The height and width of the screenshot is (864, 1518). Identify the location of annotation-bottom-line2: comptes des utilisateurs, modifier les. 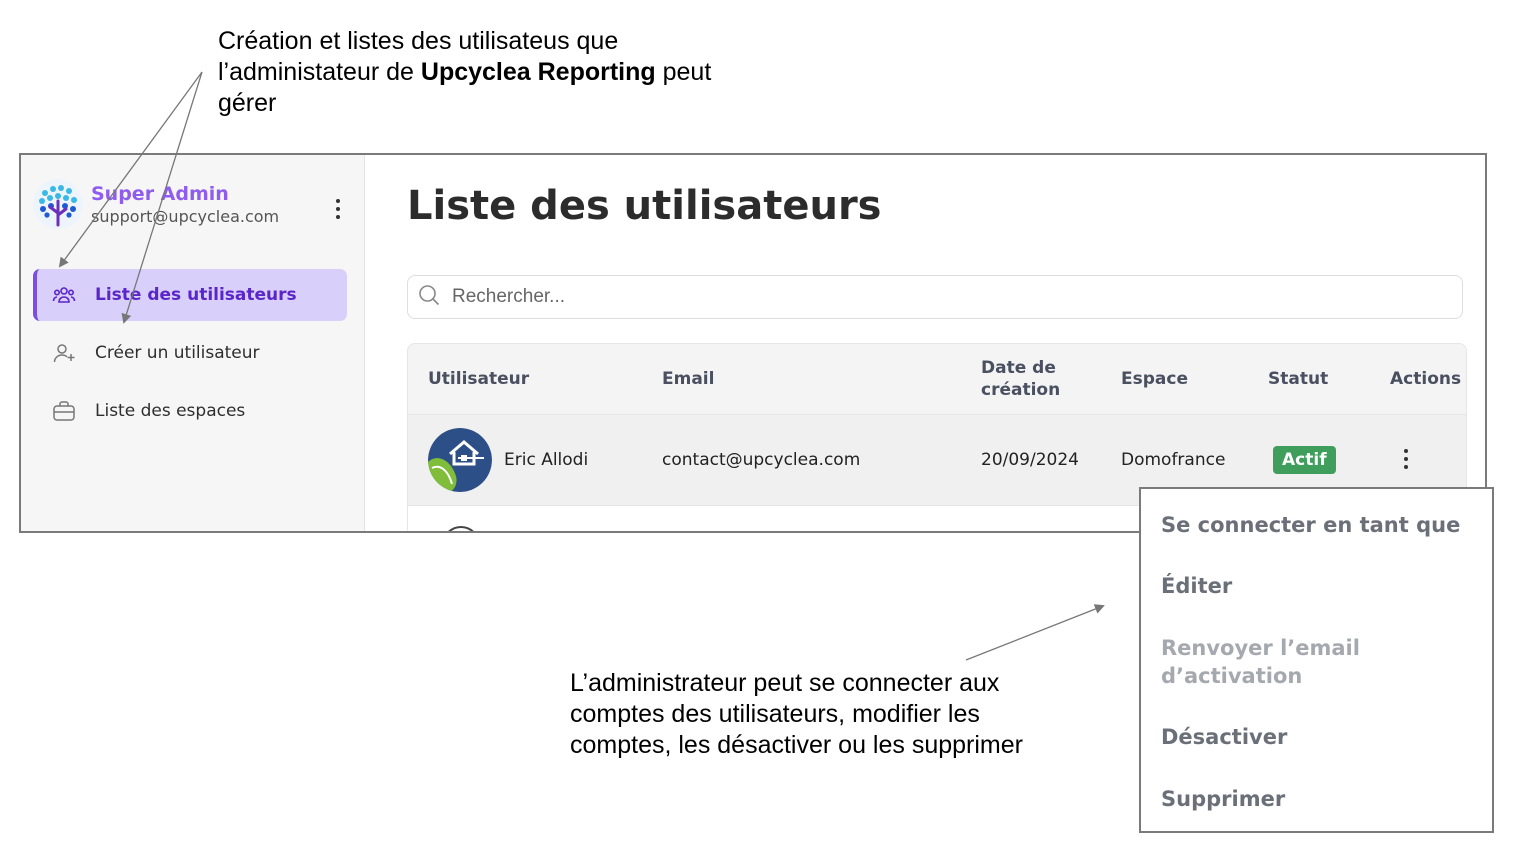
(775, 714).